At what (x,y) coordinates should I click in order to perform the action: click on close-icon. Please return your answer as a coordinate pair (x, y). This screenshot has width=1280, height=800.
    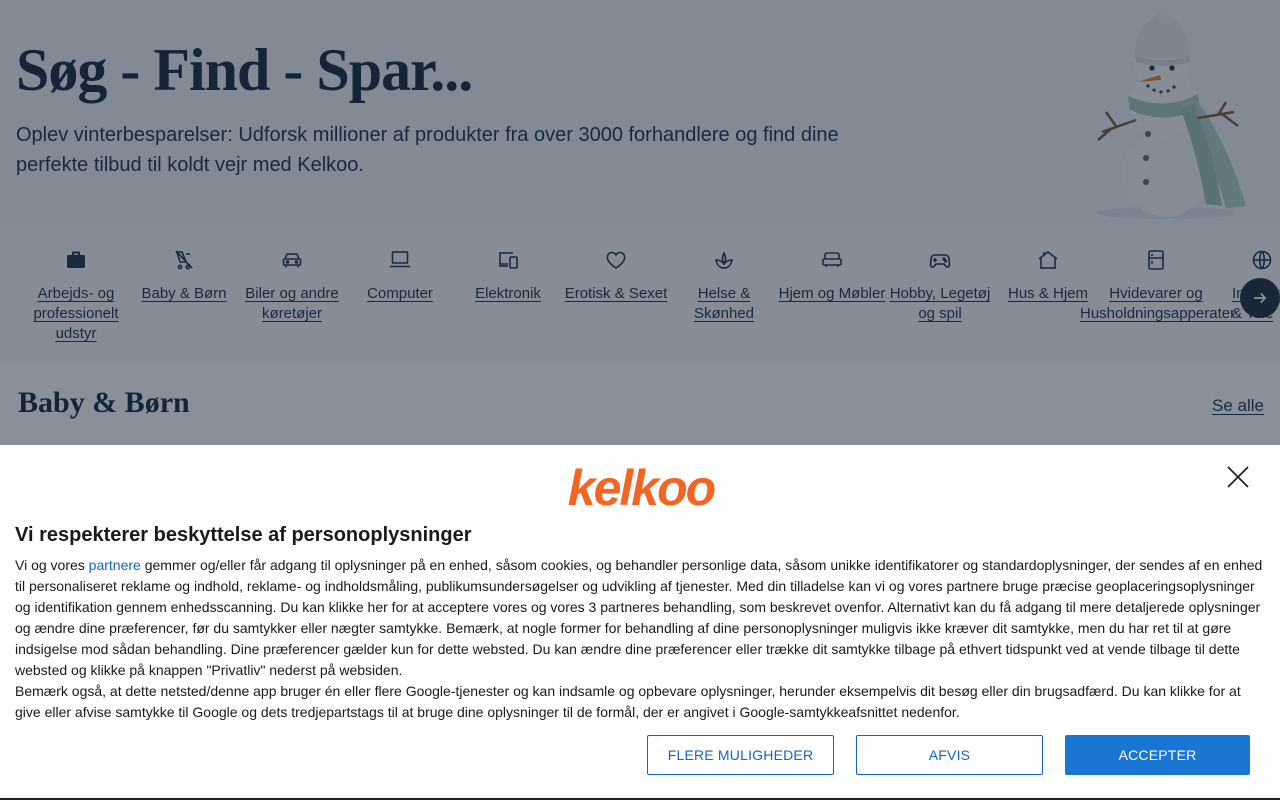
    Looking at the image, I should click on (1238, 477).